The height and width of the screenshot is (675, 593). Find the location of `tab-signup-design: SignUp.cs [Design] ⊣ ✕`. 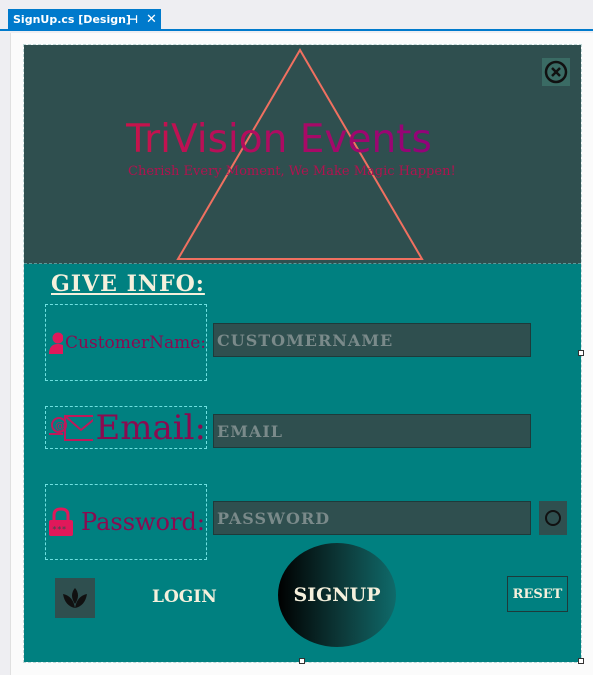

tab-signup-design: SignUp.cs [Design] ⊣ ✕ is located at coordinates (84, 19).